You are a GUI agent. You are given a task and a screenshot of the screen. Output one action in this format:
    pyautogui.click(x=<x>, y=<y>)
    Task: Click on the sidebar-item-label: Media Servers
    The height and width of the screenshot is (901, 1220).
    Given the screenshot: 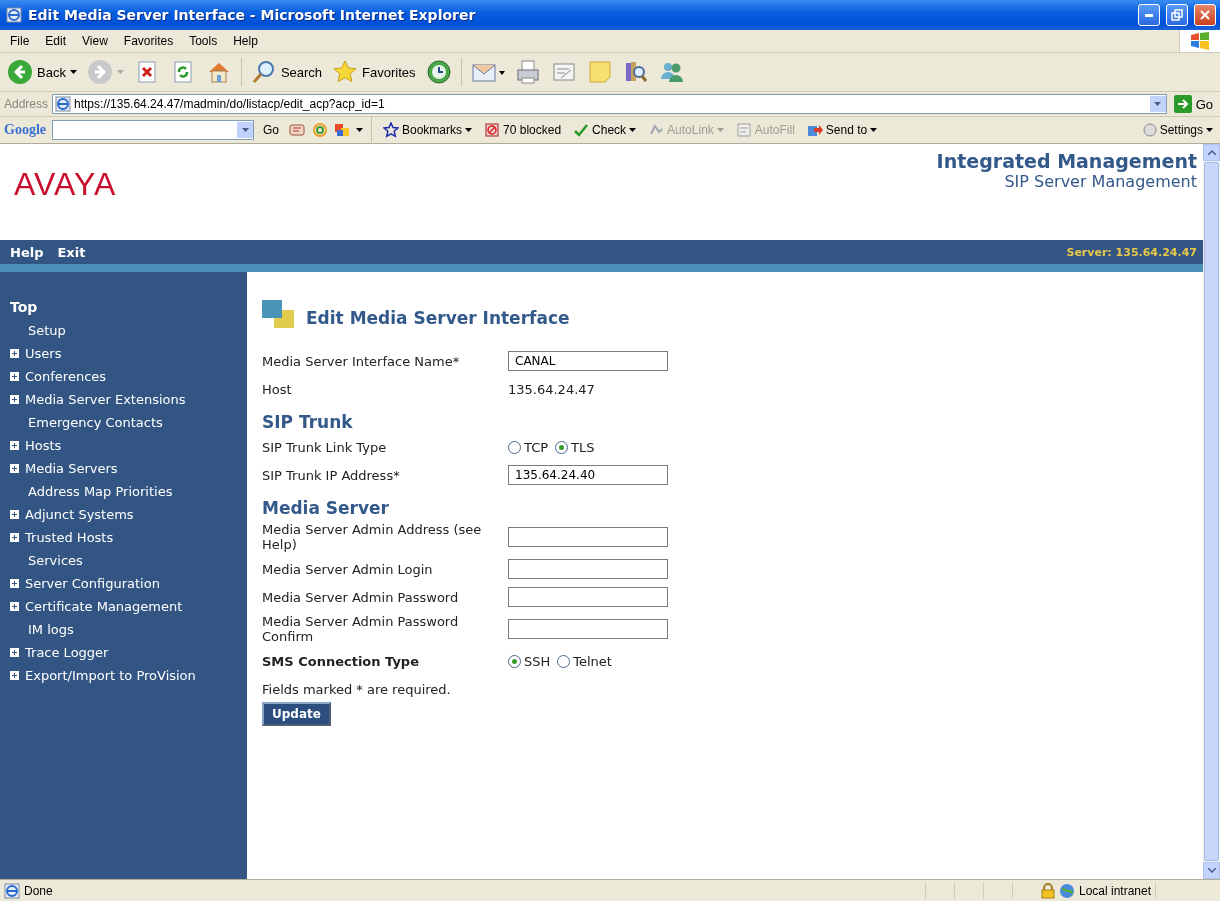 What is the action you would take?
    pyautogui.click(x=71, y=468)
    